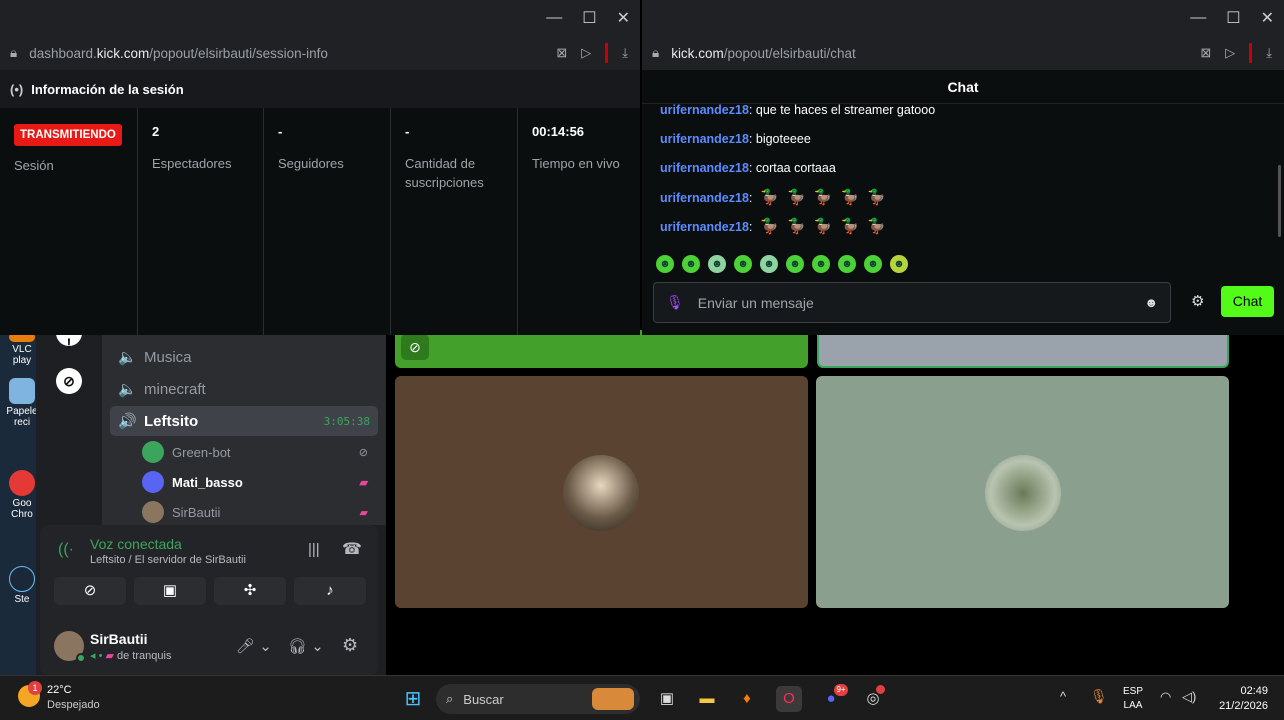 The width and height of the screenshot is (1284, 720). Describe the element at coordinates (168, 357) in the screenshot. I see `channel-name: Musica` at that location.